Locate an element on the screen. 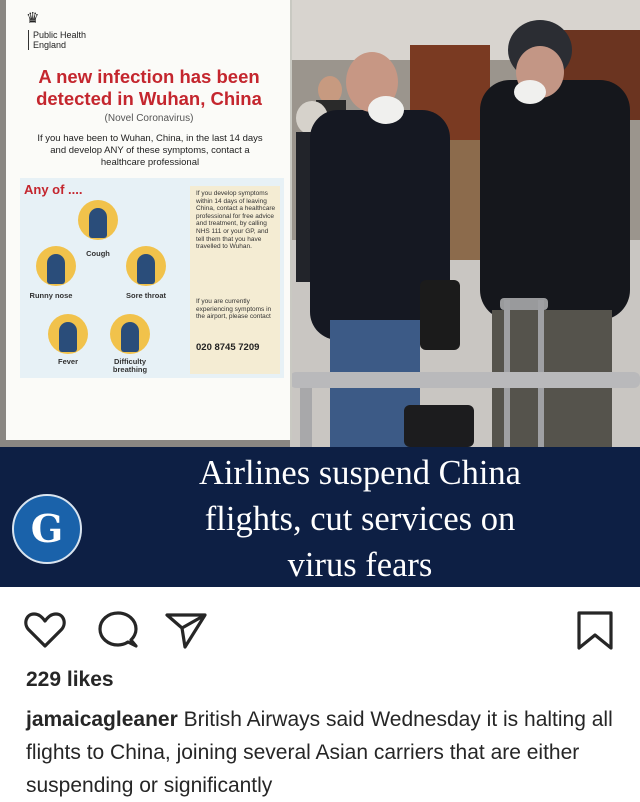 This screenshot has width=640, height=802. comment-button is located at coordinates (118, 630).